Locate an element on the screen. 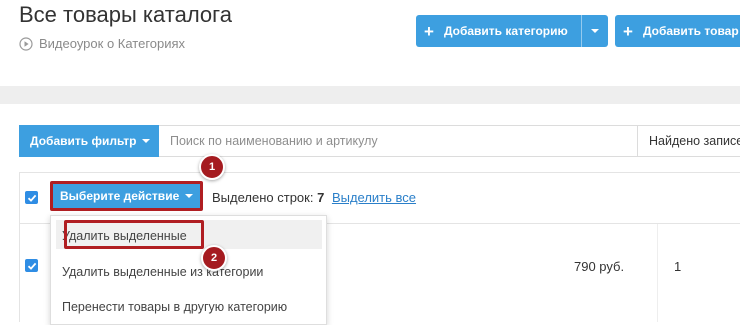 This screenshot has height=325, width=740. video-tutorial-label: Видеоурок о Категориях is located at coordinates (112, 43).